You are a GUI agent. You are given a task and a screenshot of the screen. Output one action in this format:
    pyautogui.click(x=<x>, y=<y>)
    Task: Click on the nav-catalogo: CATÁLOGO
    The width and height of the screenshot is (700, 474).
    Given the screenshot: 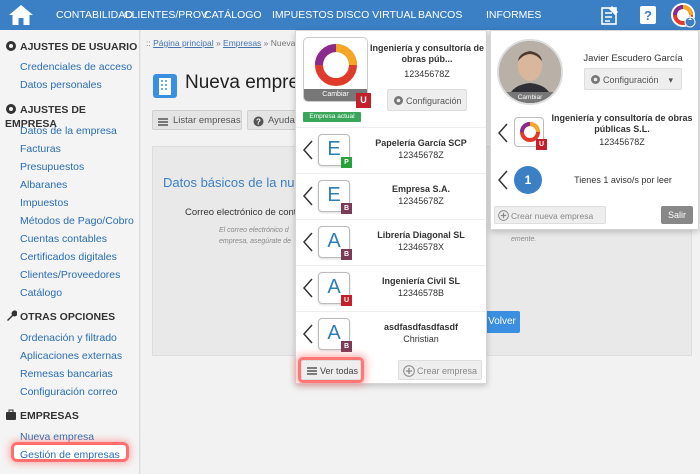 What is the action you would take?
    pyautogui.click(x=233, y=15)
    